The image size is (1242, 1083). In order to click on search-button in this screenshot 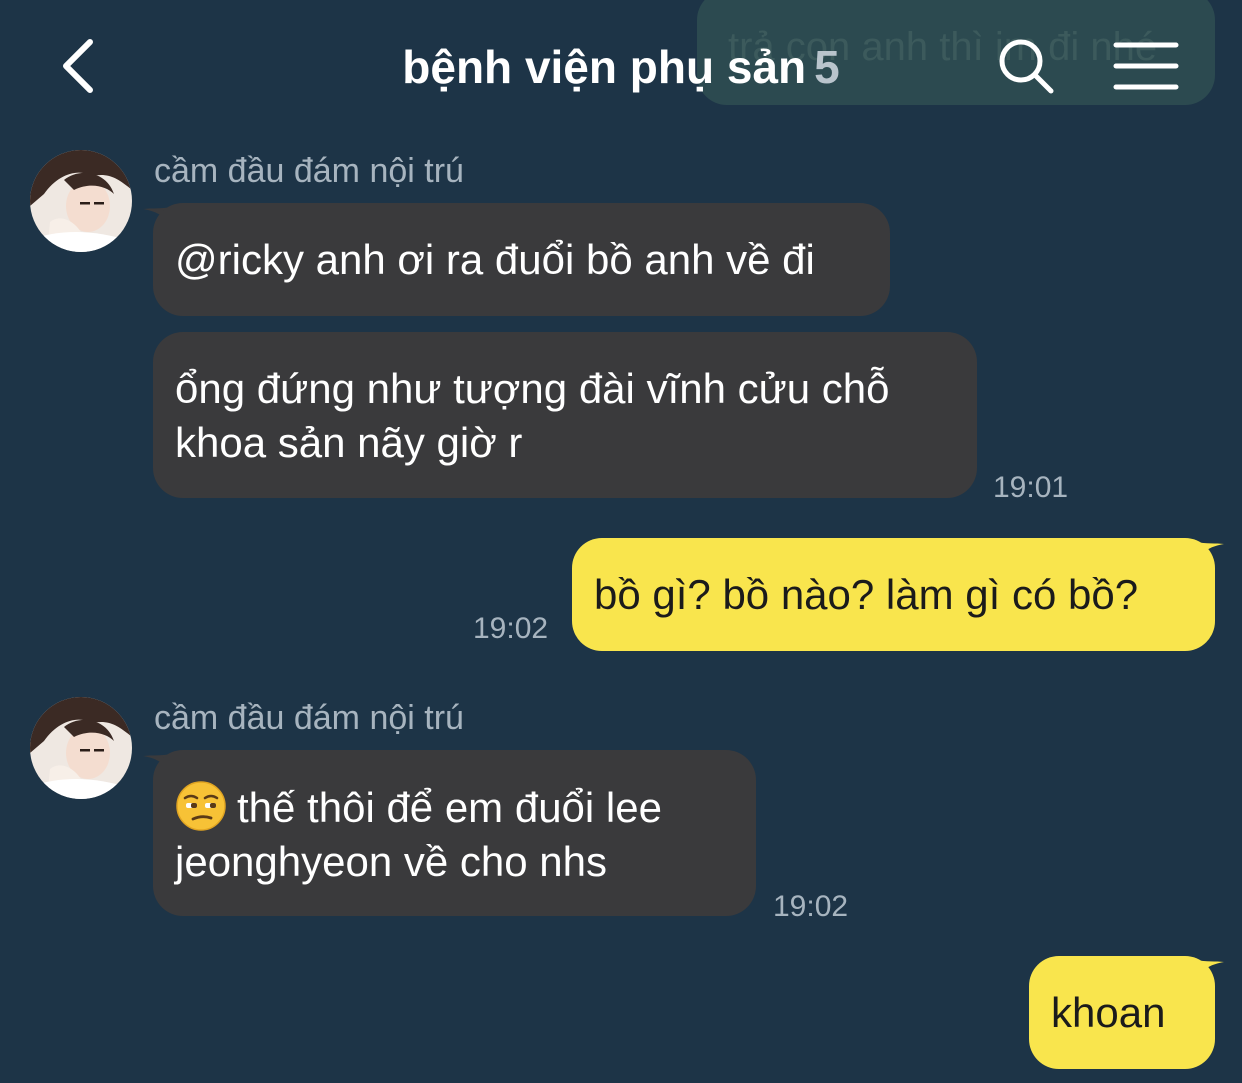, I will do `click(1026, 66)`.